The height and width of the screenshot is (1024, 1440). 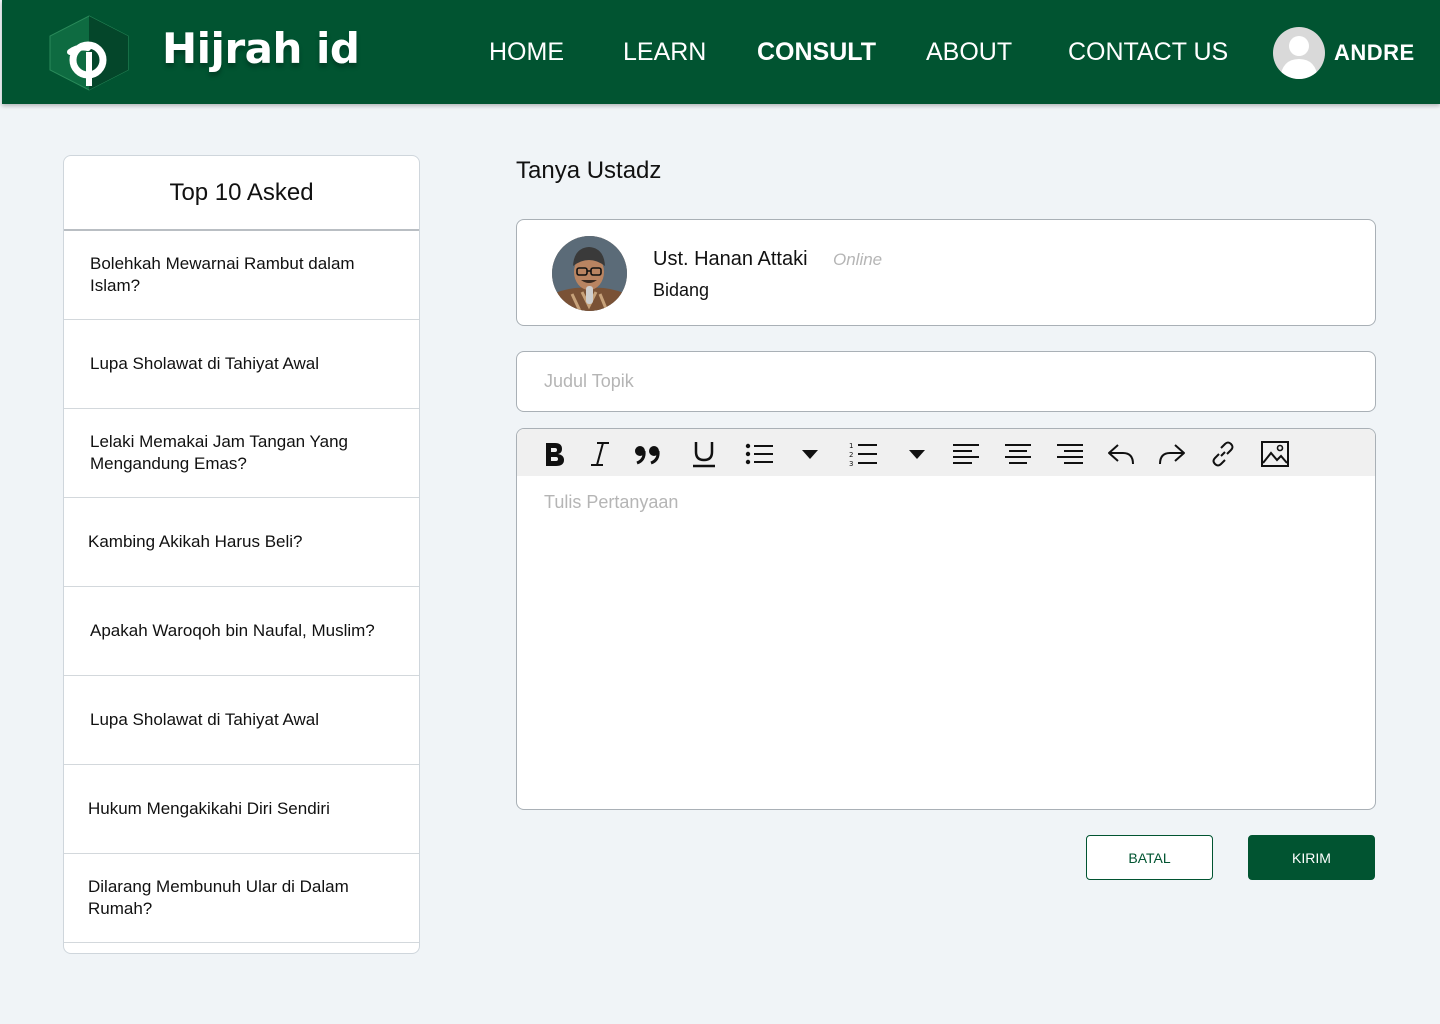 I want to click on nav-learn: LEARN, so click(x=664, y=52).